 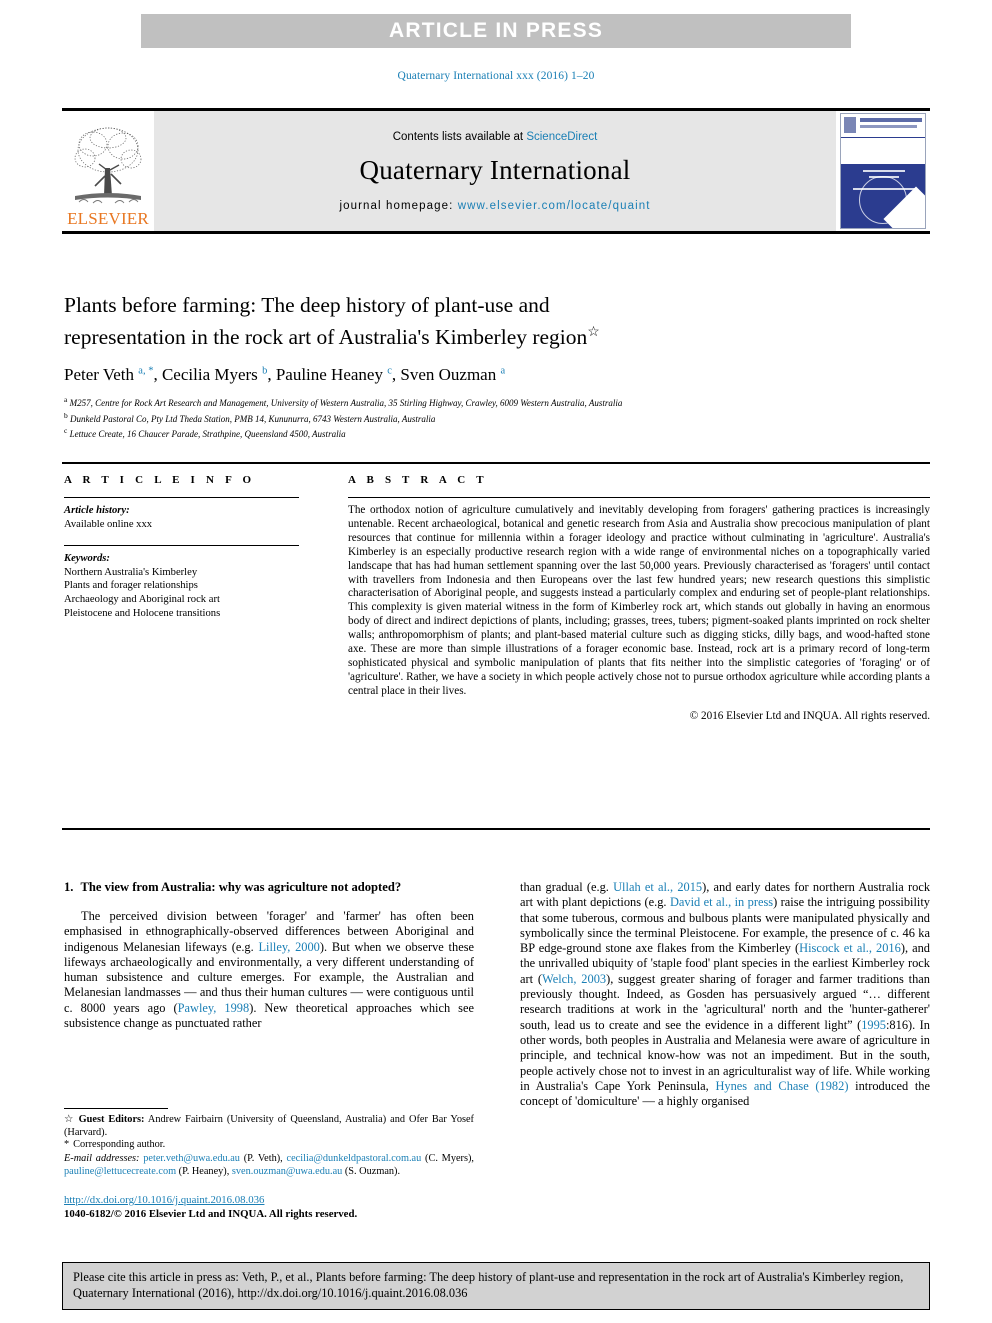 What do you see at coordinates (398, 205) in the screenshot?
I see `journal-homepage-label: journal homepage:` at bounding box center [398, 205].